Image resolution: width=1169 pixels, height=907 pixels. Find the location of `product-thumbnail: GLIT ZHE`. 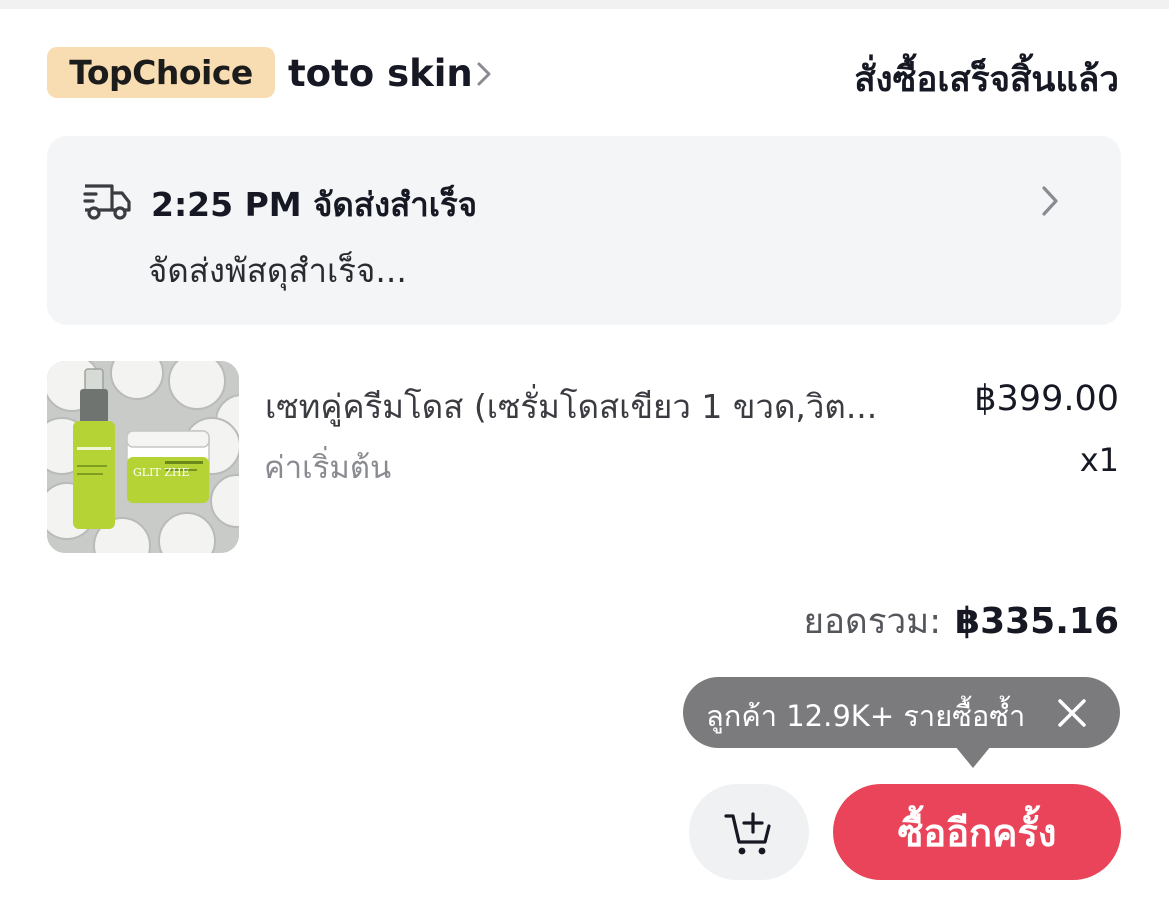

product-thumbnail: GLIT ZHE is located at coordinates (143, 457).